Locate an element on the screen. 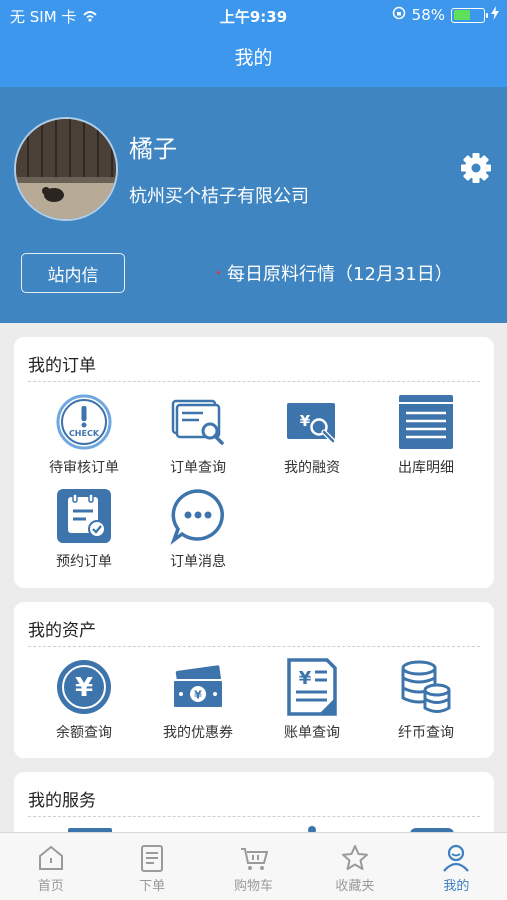 The width and height of the screenshot is (507, 900). tab-mine: 我的 is located at coordinates (456, 866).